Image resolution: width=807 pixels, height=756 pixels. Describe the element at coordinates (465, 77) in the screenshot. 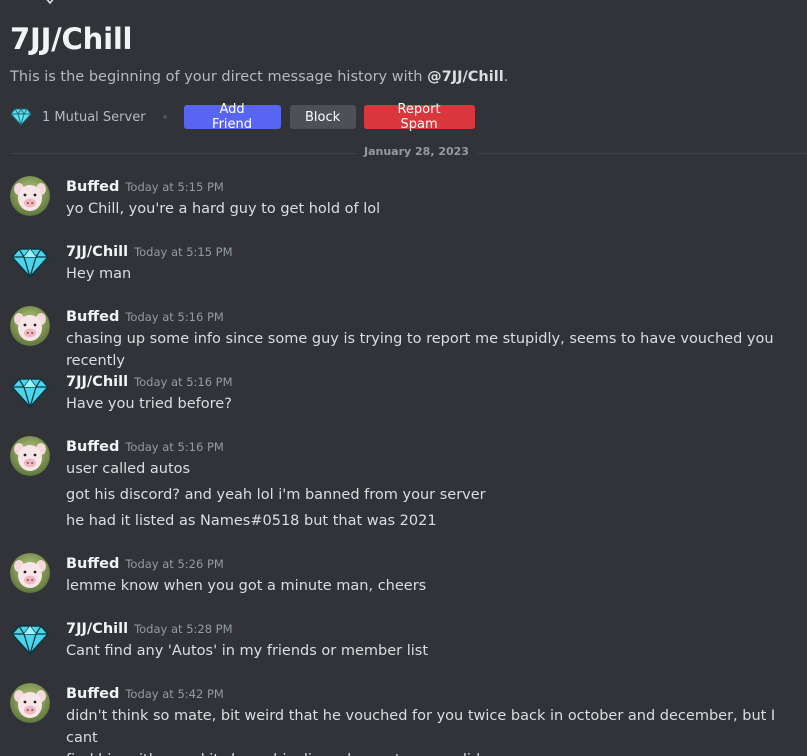

I see `user-mention: @7JJ/Chill` at that location.